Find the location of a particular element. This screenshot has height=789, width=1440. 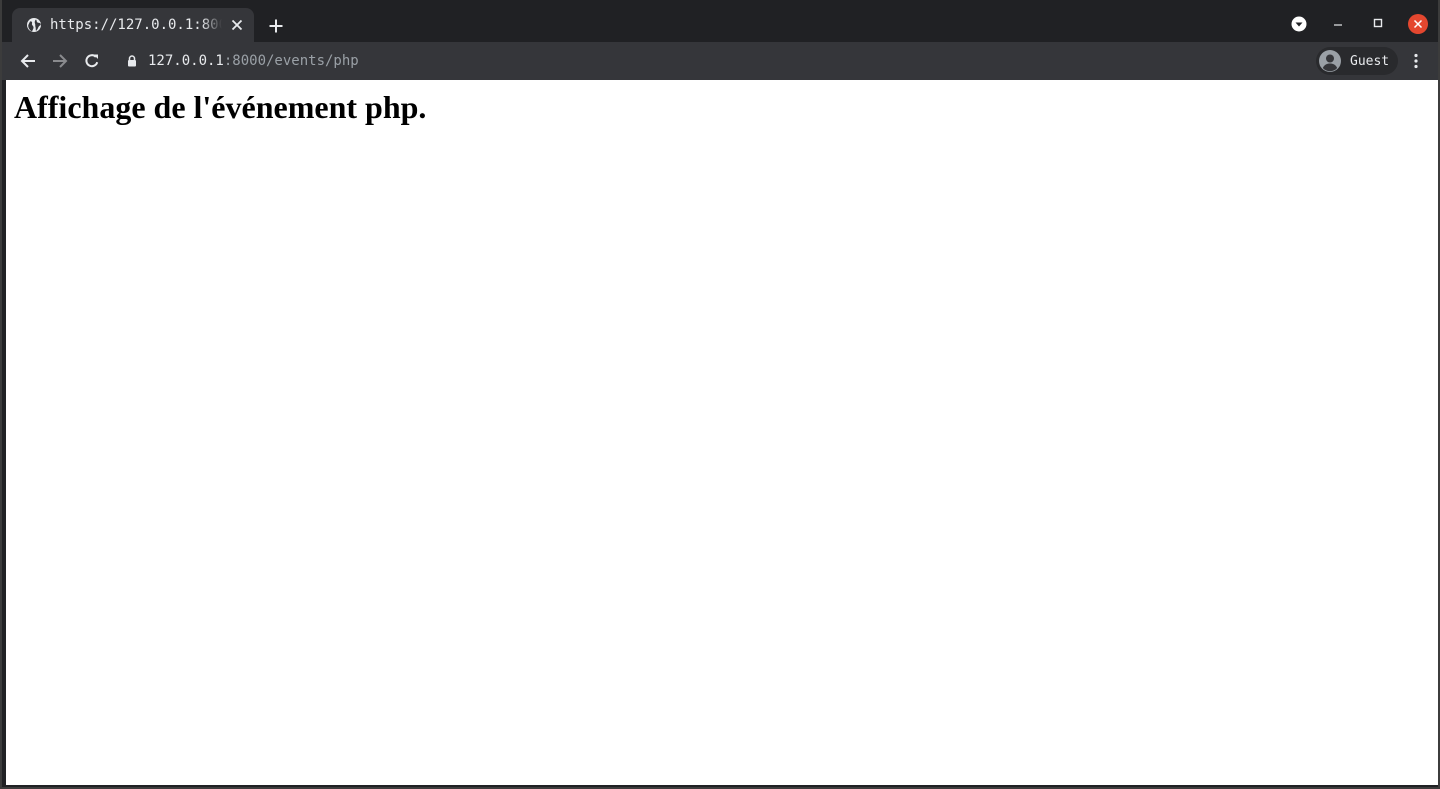

url-text: 127.0.0.1:8000/events/php is located at coordinates (253, 61).